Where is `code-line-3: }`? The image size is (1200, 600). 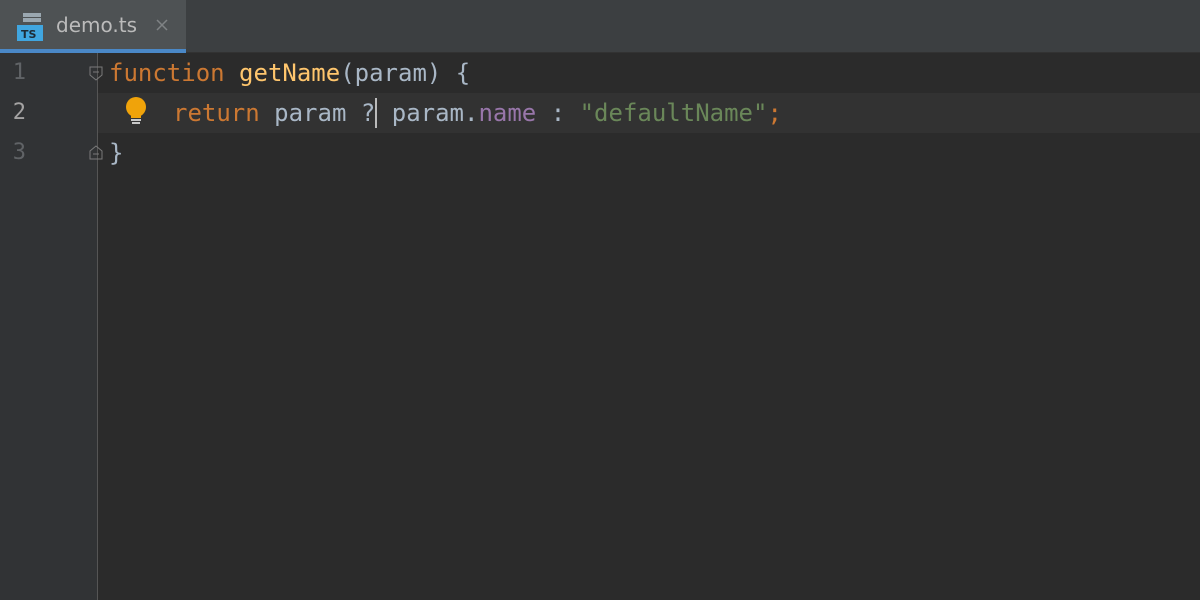 code-line-3: } is located at coordinates (116, 153).